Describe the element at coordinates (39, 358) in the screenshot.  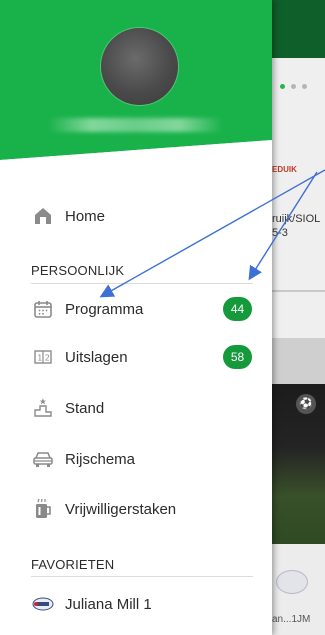
I see `svg-text: 1` at that location.